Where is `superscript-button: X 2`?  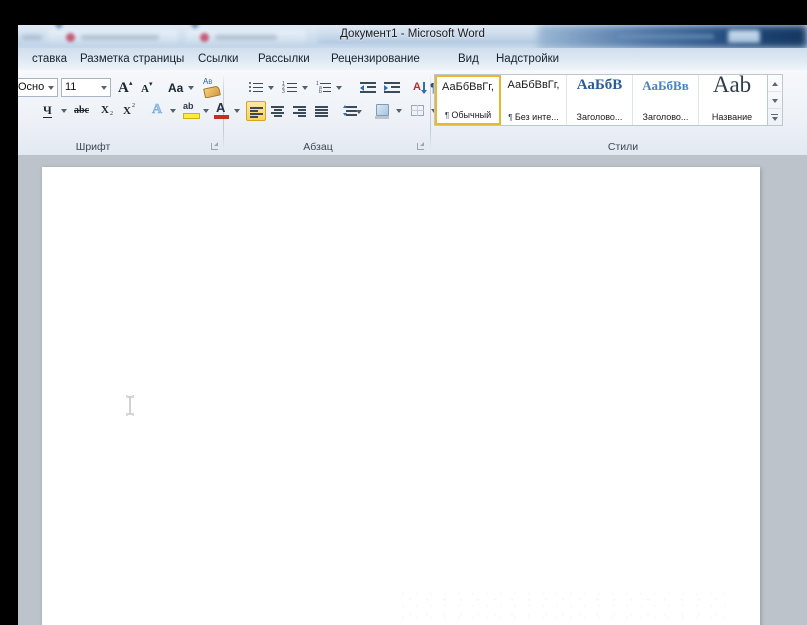 superscript-button: X 2 is located at coordinates (131, 111).